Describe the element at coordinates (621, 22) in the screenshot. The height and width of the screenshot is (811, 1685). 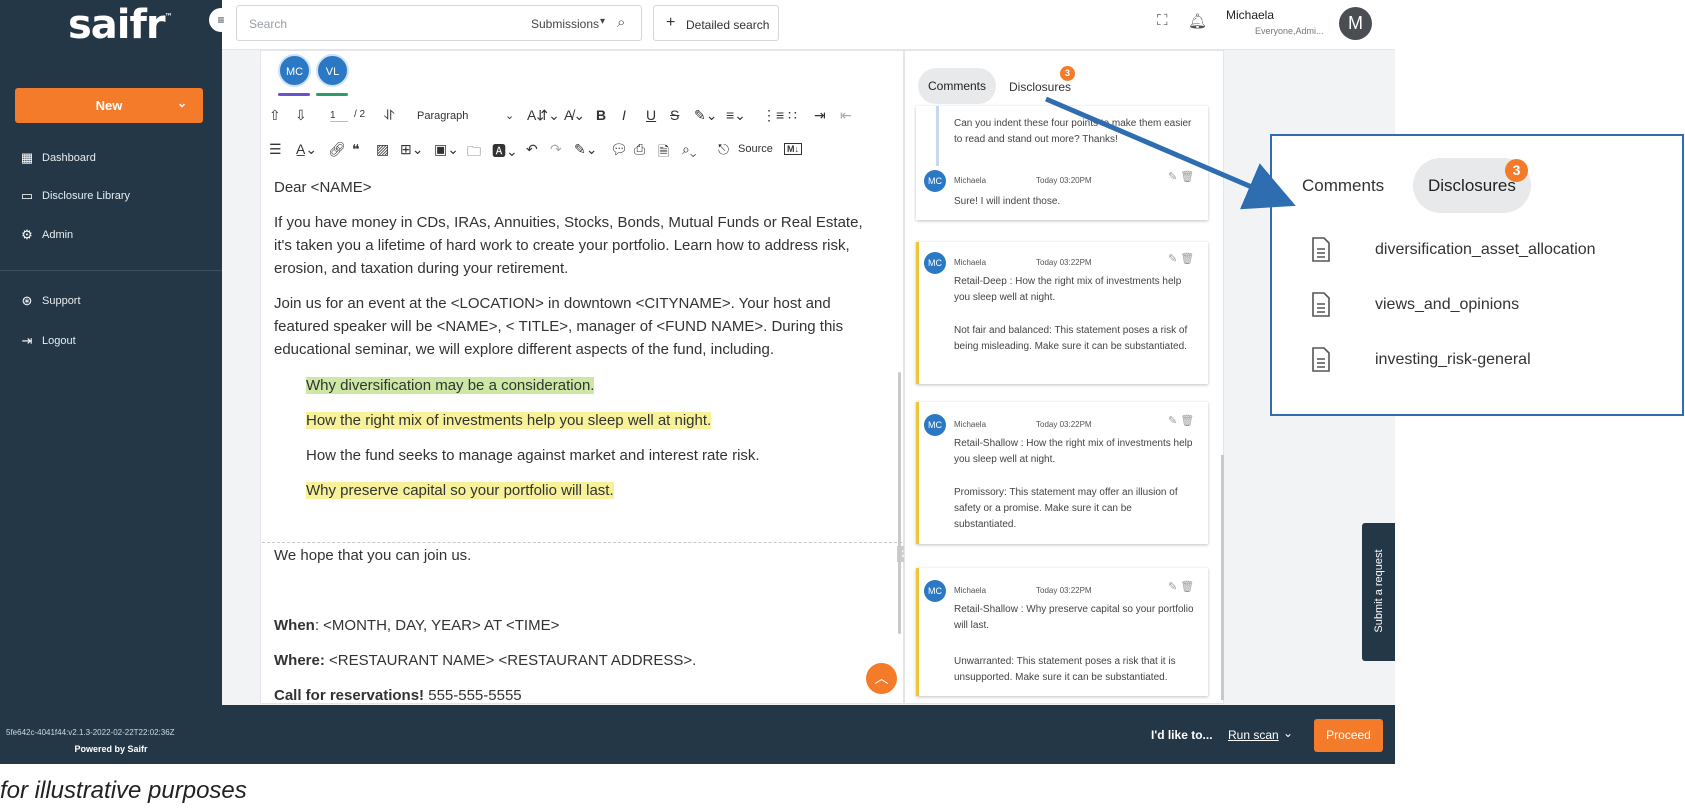
I see `search-icon: ⌕` at that location.